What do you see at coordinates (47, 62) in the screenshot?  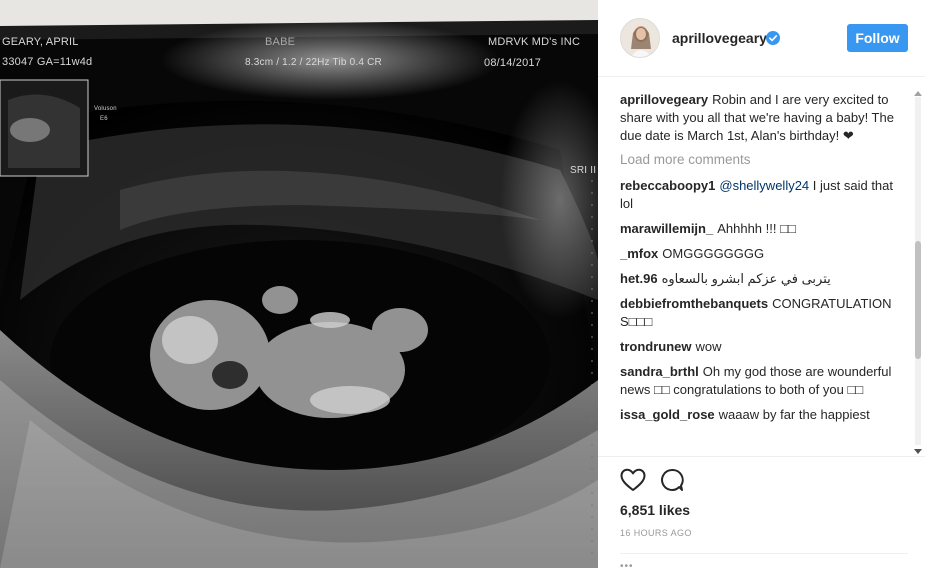 I see `us-gestational-age: 33047 GA=11w4d` at bounding box center [47, 62].